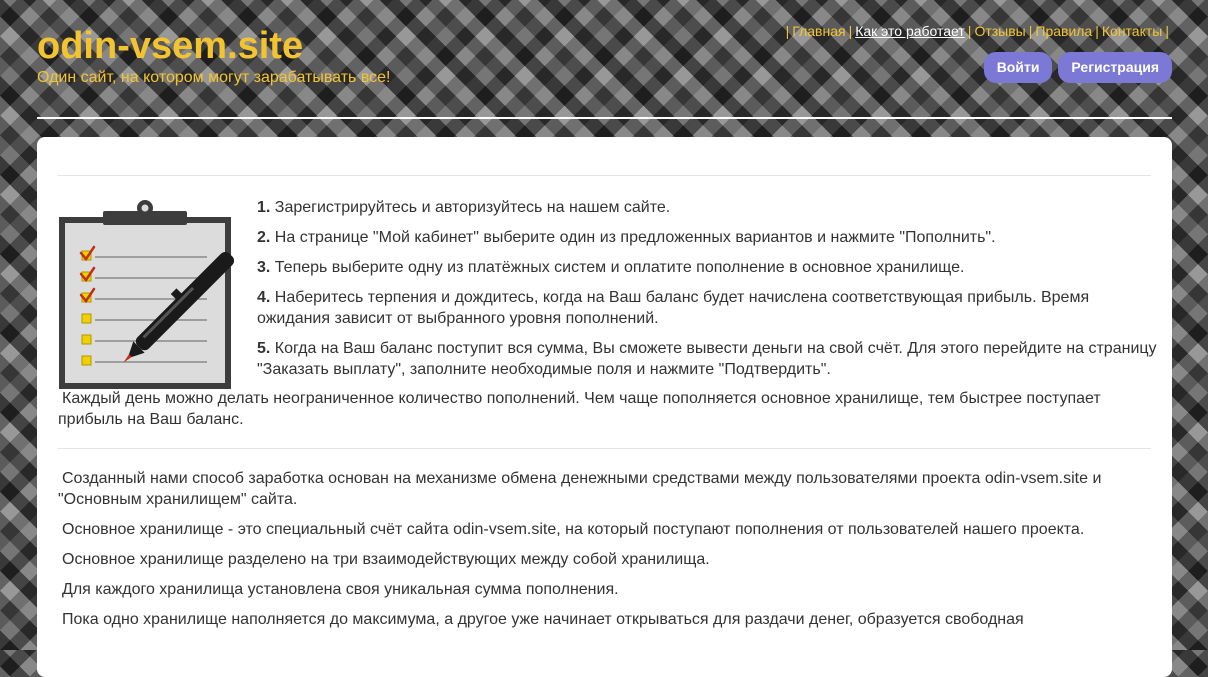  What do you see at coordinates (1018, 67) in the screenshot?
I see `login-button: Войти` at bounding box center [1018, 67].